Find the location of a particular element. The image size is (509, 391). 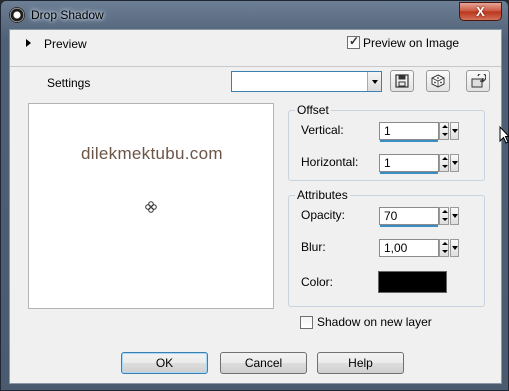

opacity-value: 70 is located at coordinates (391, 216).